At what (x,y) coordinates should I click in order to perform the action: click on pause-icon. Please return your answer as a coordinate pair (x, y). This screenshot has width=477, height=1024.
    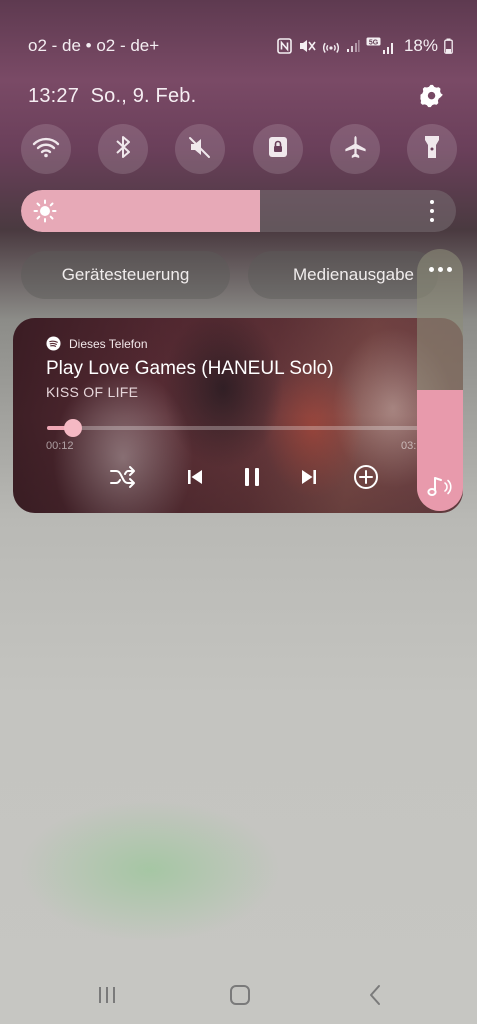
    Looking at the image, I should click on (252, 477).